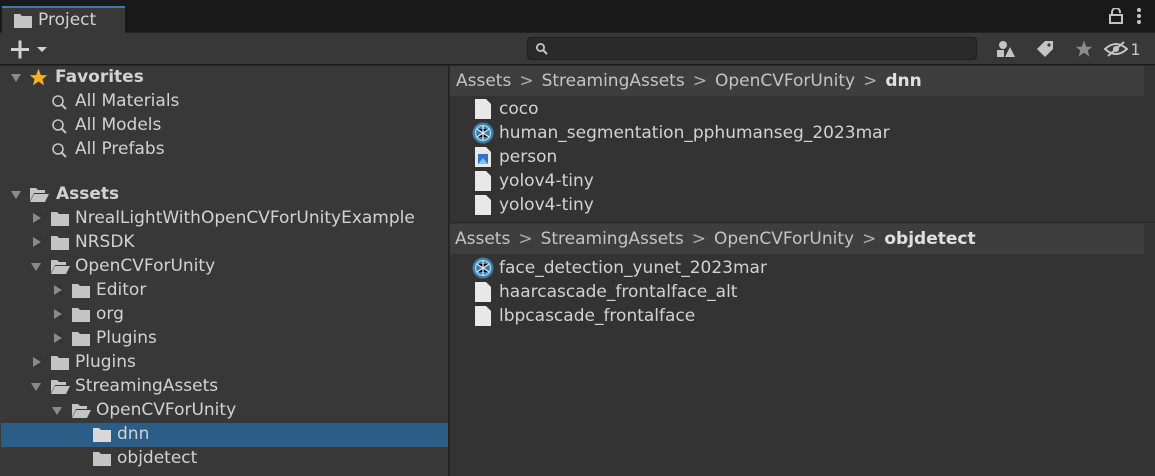 The width and height of the screenshot is (1155, 476). I want to click on plus-icon, so click(29, 49).